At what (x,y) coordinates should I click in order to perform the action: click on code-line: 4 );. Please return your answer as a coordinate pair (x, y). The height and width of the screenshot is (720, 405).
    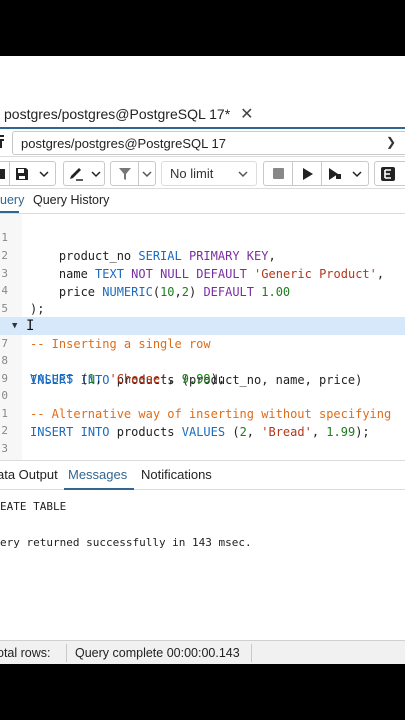
    Looking at the image, I should click on (202, 290).